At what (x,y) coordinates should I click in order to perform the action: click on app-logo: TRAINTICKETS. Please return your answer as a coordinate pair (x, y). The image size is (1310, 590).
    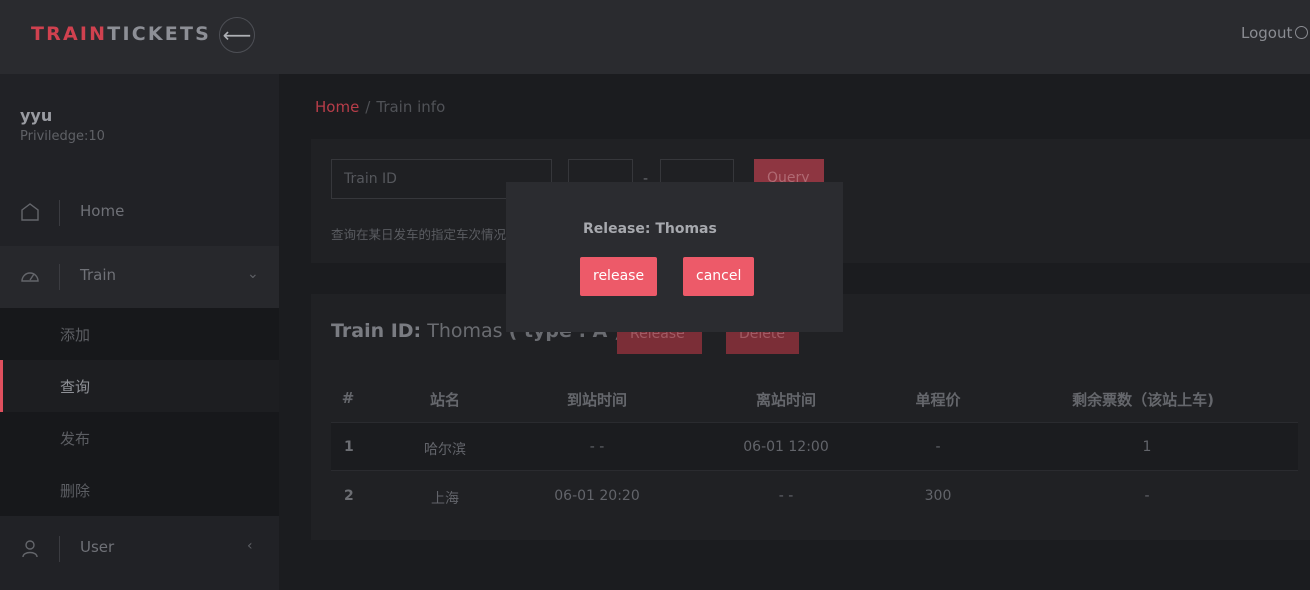
    Looking at the image, I should click on (121, 34).